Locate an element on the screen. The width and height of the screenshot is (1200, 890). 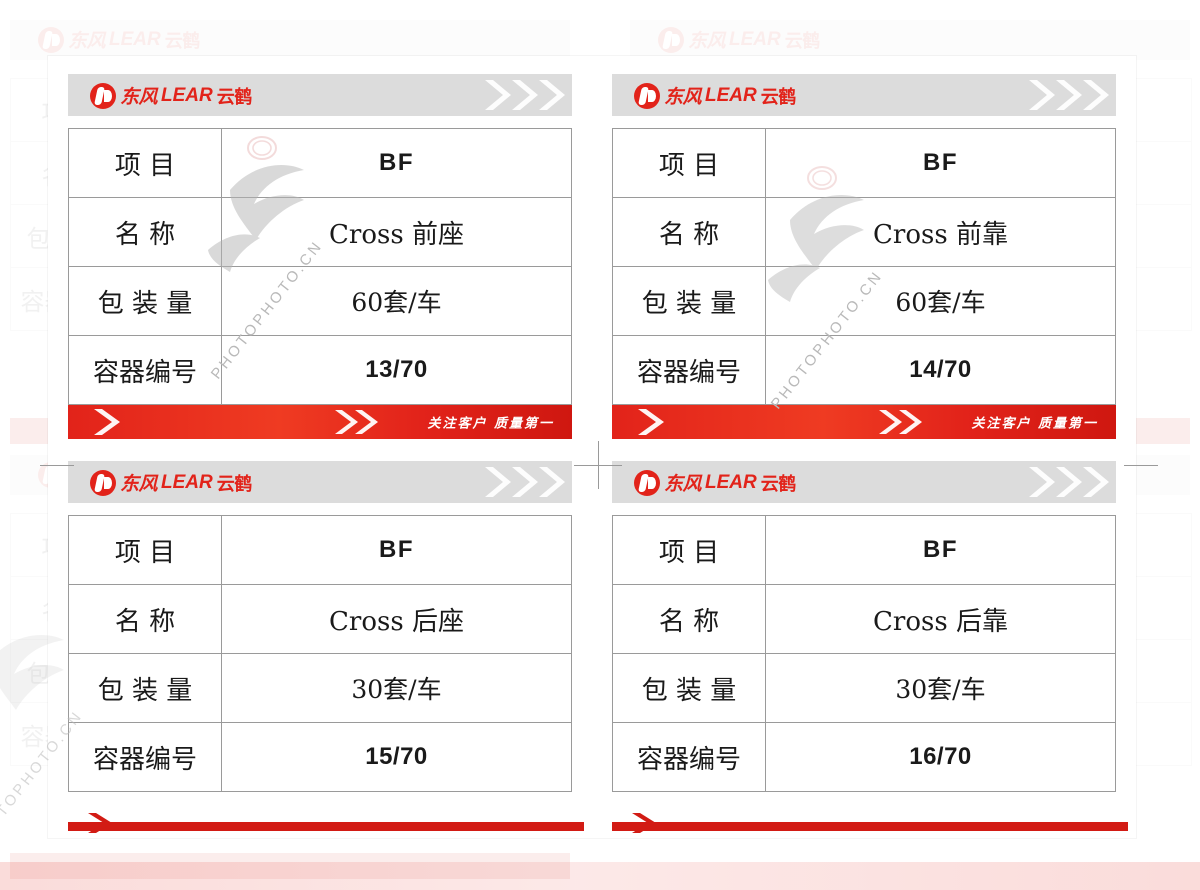
table-row: 容器编号 15/70 is located at coordinates (320, 757).